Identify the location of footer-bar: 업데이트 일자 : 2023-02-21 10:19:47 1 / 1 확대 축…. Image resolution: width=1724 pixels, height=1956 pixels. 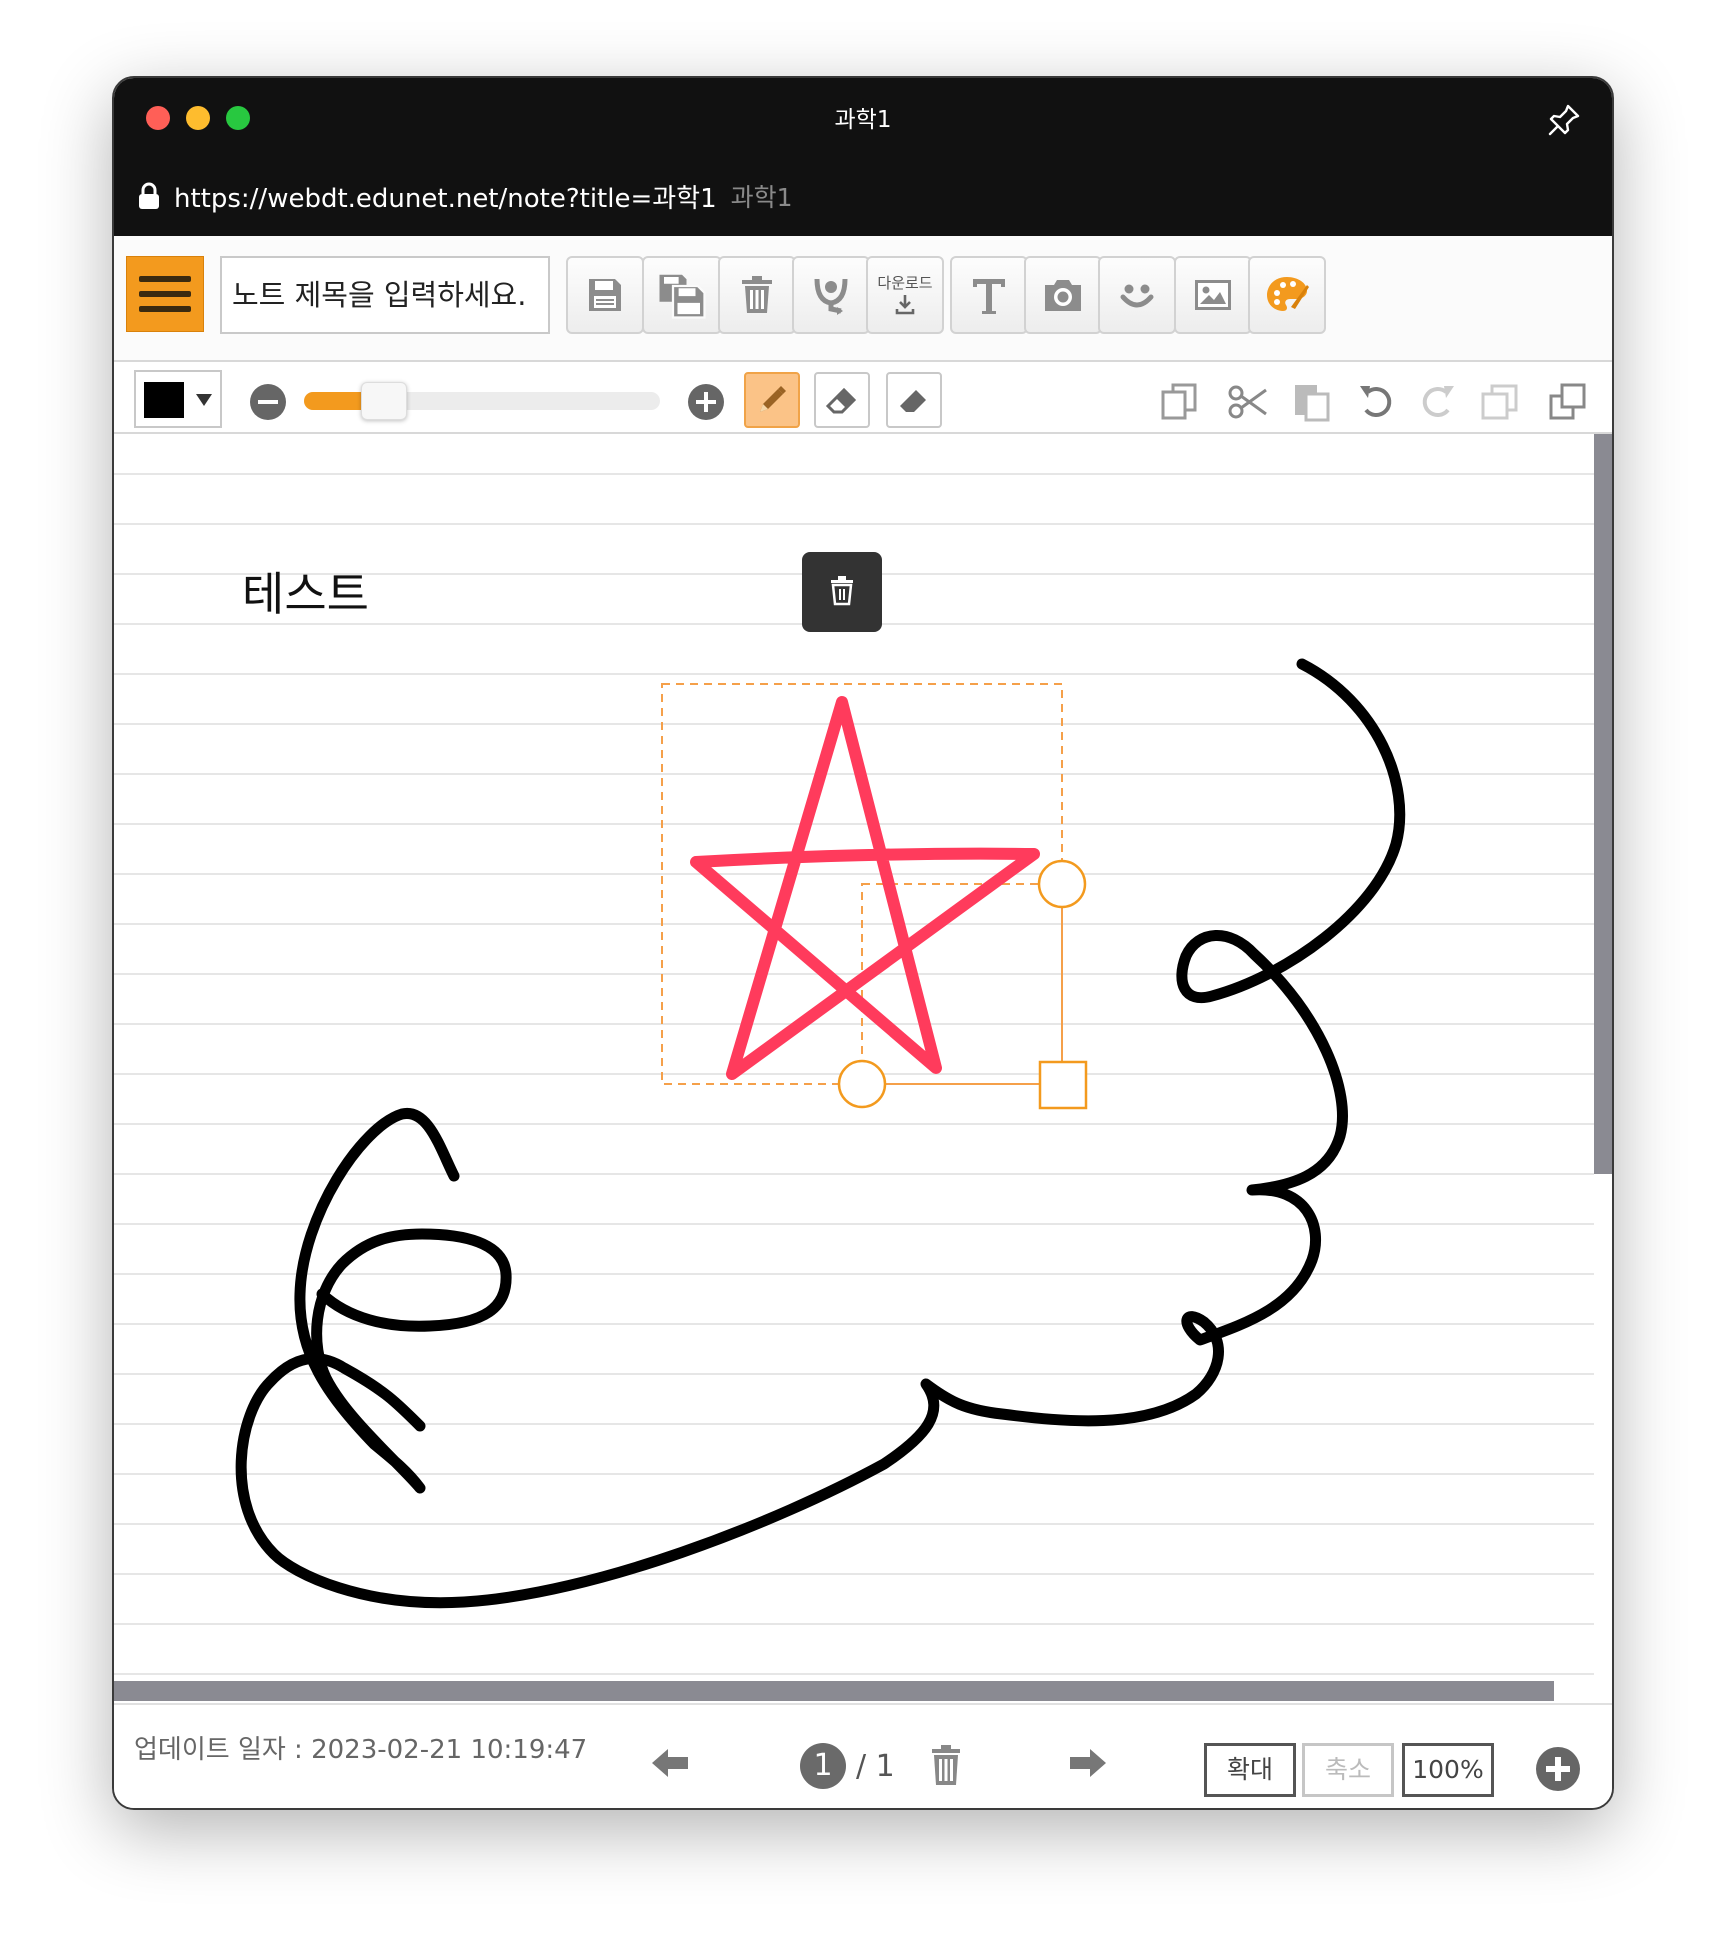
(863, 1755).